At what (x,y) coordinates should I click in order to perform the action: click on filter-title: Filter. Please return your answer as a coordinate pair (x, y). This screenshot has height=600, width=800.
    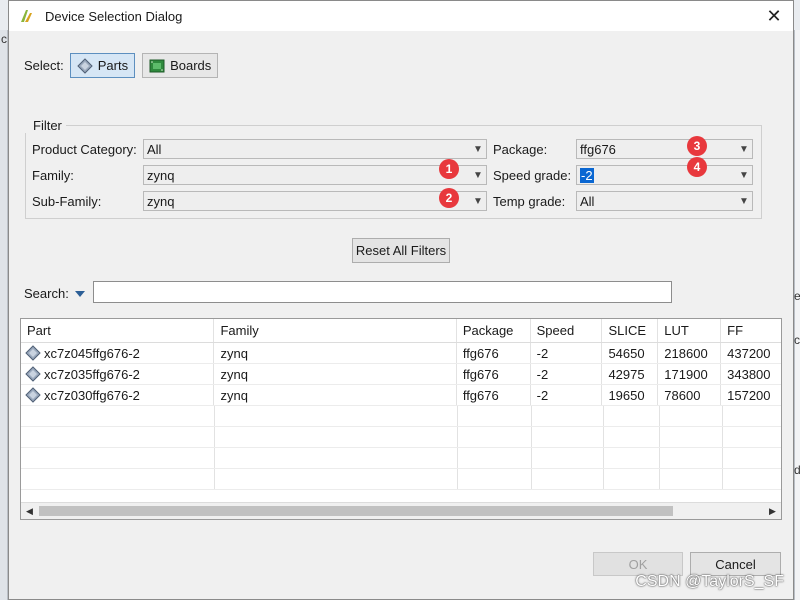
    Looking at the image, I should click on (45, 125).